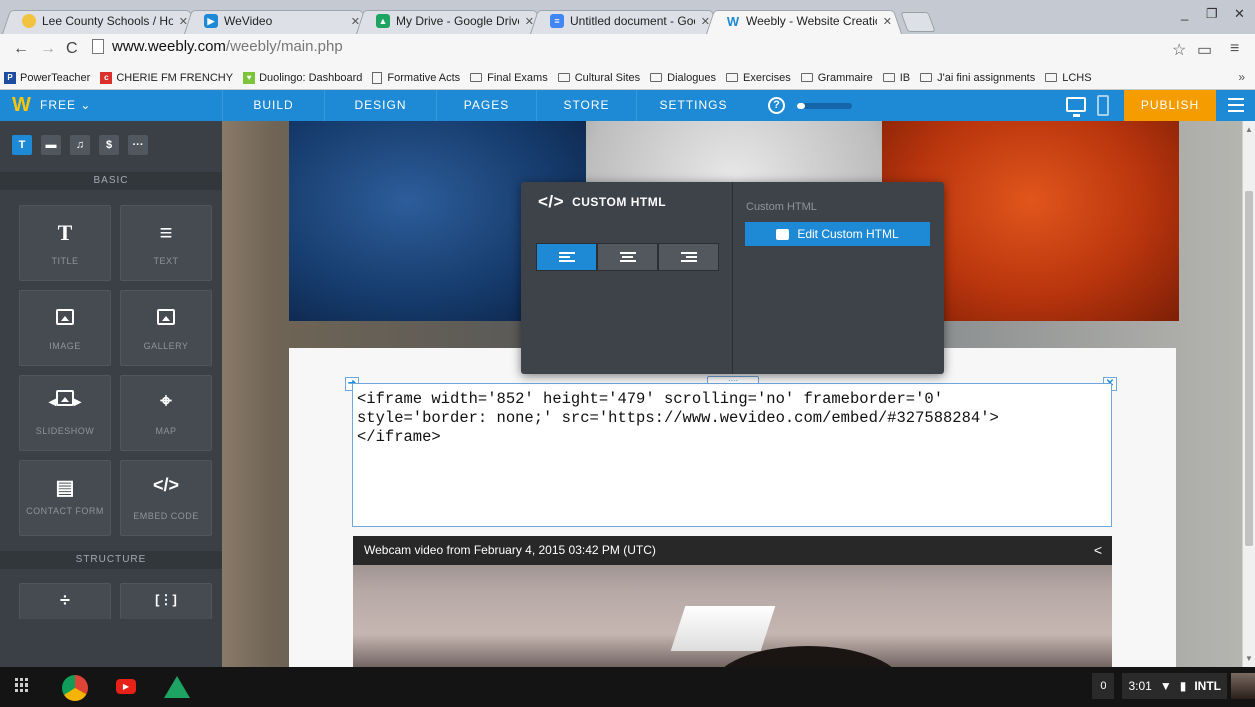 The height and width of the screenshot is (707, 1255). I want to click on forward-icon: →, so click(48, 49).